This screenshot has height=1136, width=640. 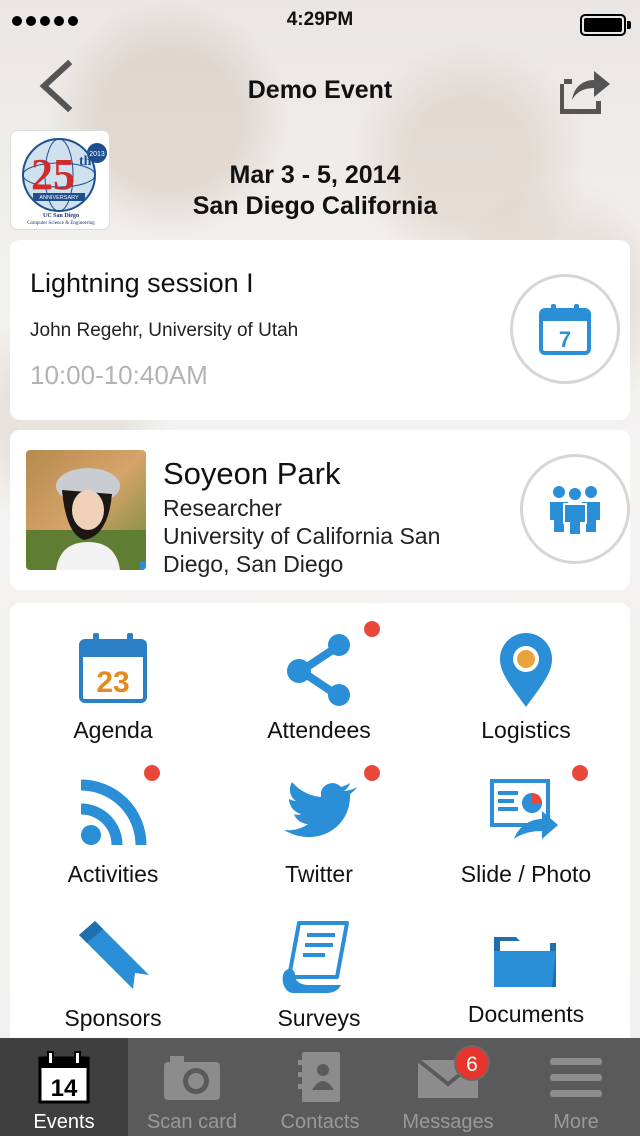 What do you see at coordinates (526, 670) in the screenshot?
I see `map-pin-icon` at bounding box center [526, 670].